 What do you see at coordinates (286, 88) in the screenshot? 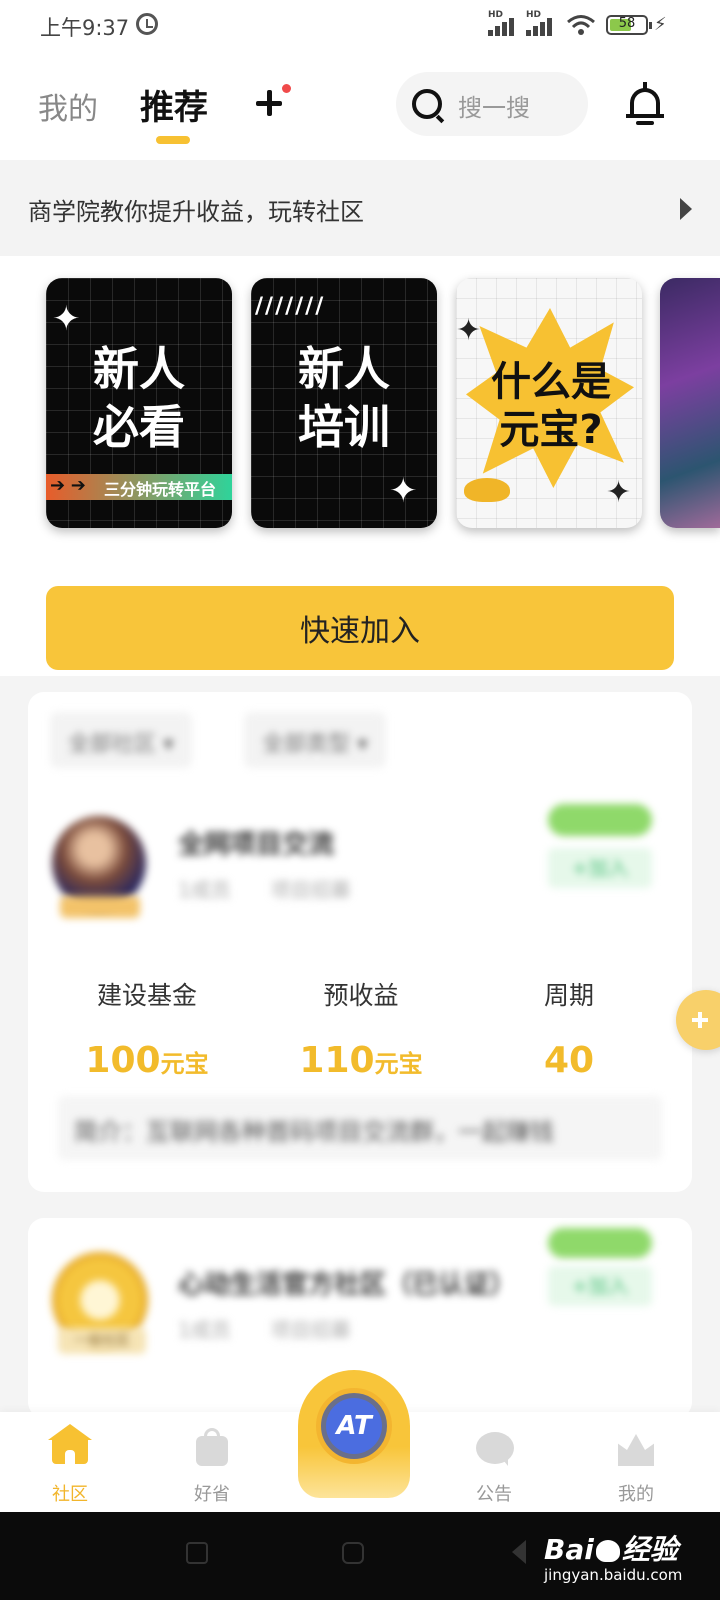
I see `notification-dot` at bounding box center [286, 88].